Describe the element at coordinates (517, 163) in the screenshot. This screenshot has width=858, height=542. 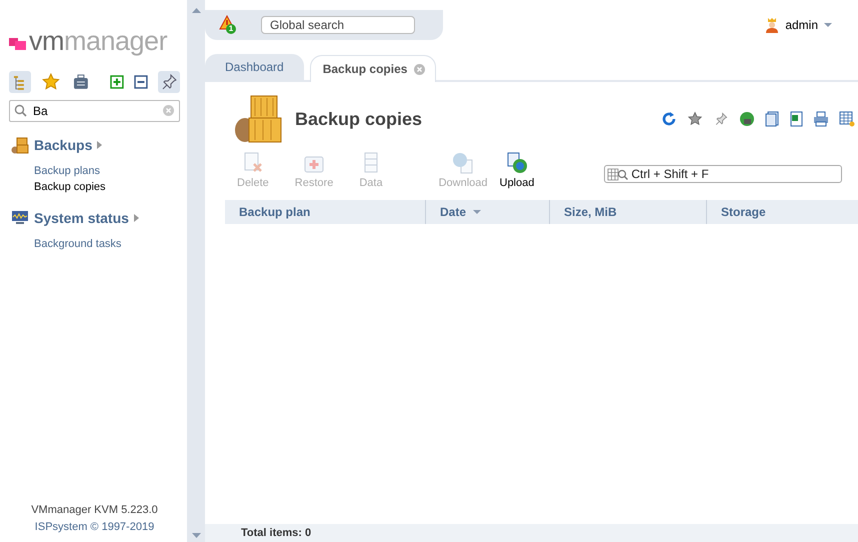
I see `document-globe-icon` at that location.